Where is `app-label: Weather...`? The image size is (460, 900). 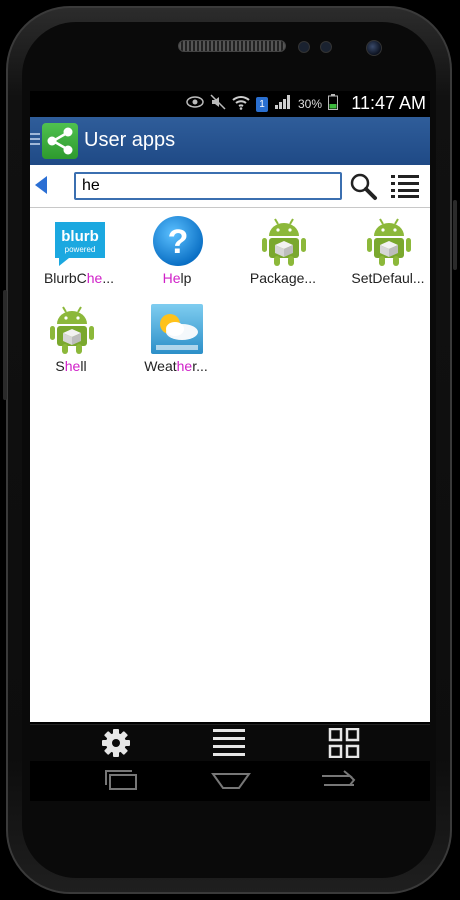 app-label: Weather... is located at coordinates (176, 366).